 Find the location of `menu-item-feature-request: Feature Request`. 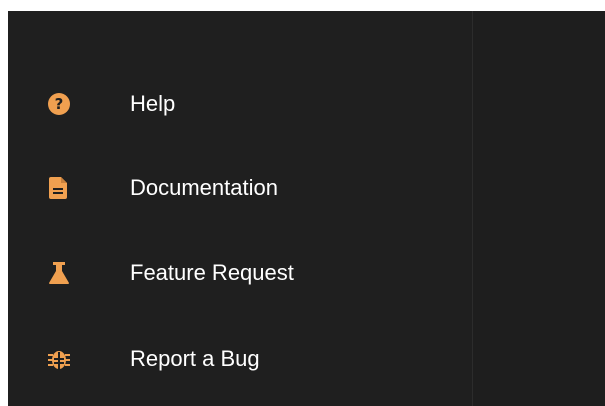

menu-item-feature-request: Feature Request is located at coordinates (240, 273).